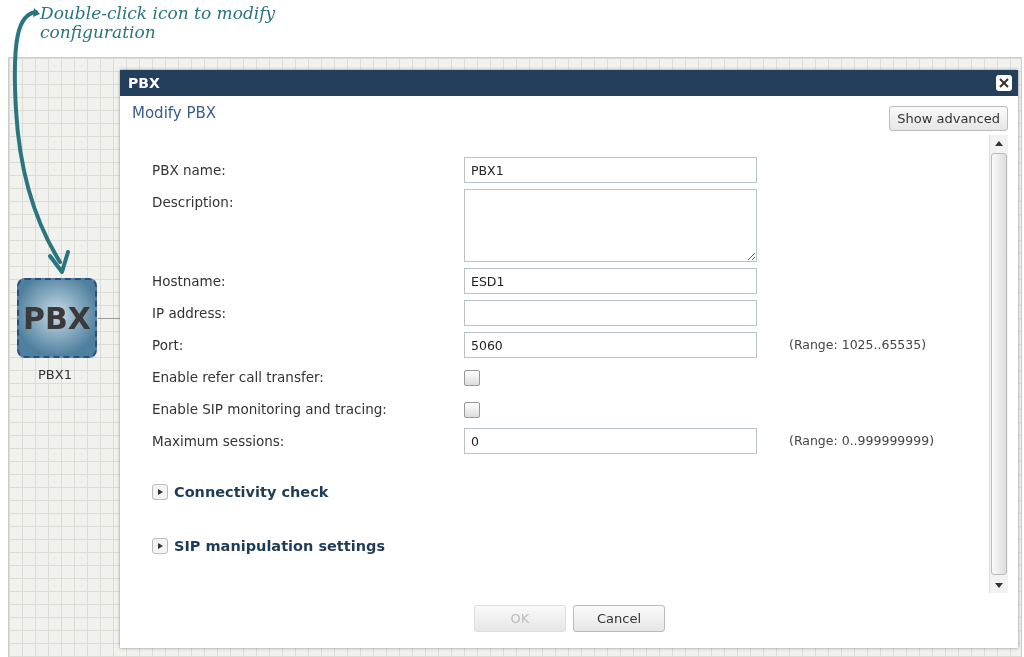  I want to click on dialog-button: Cancel, so click(619, 618).